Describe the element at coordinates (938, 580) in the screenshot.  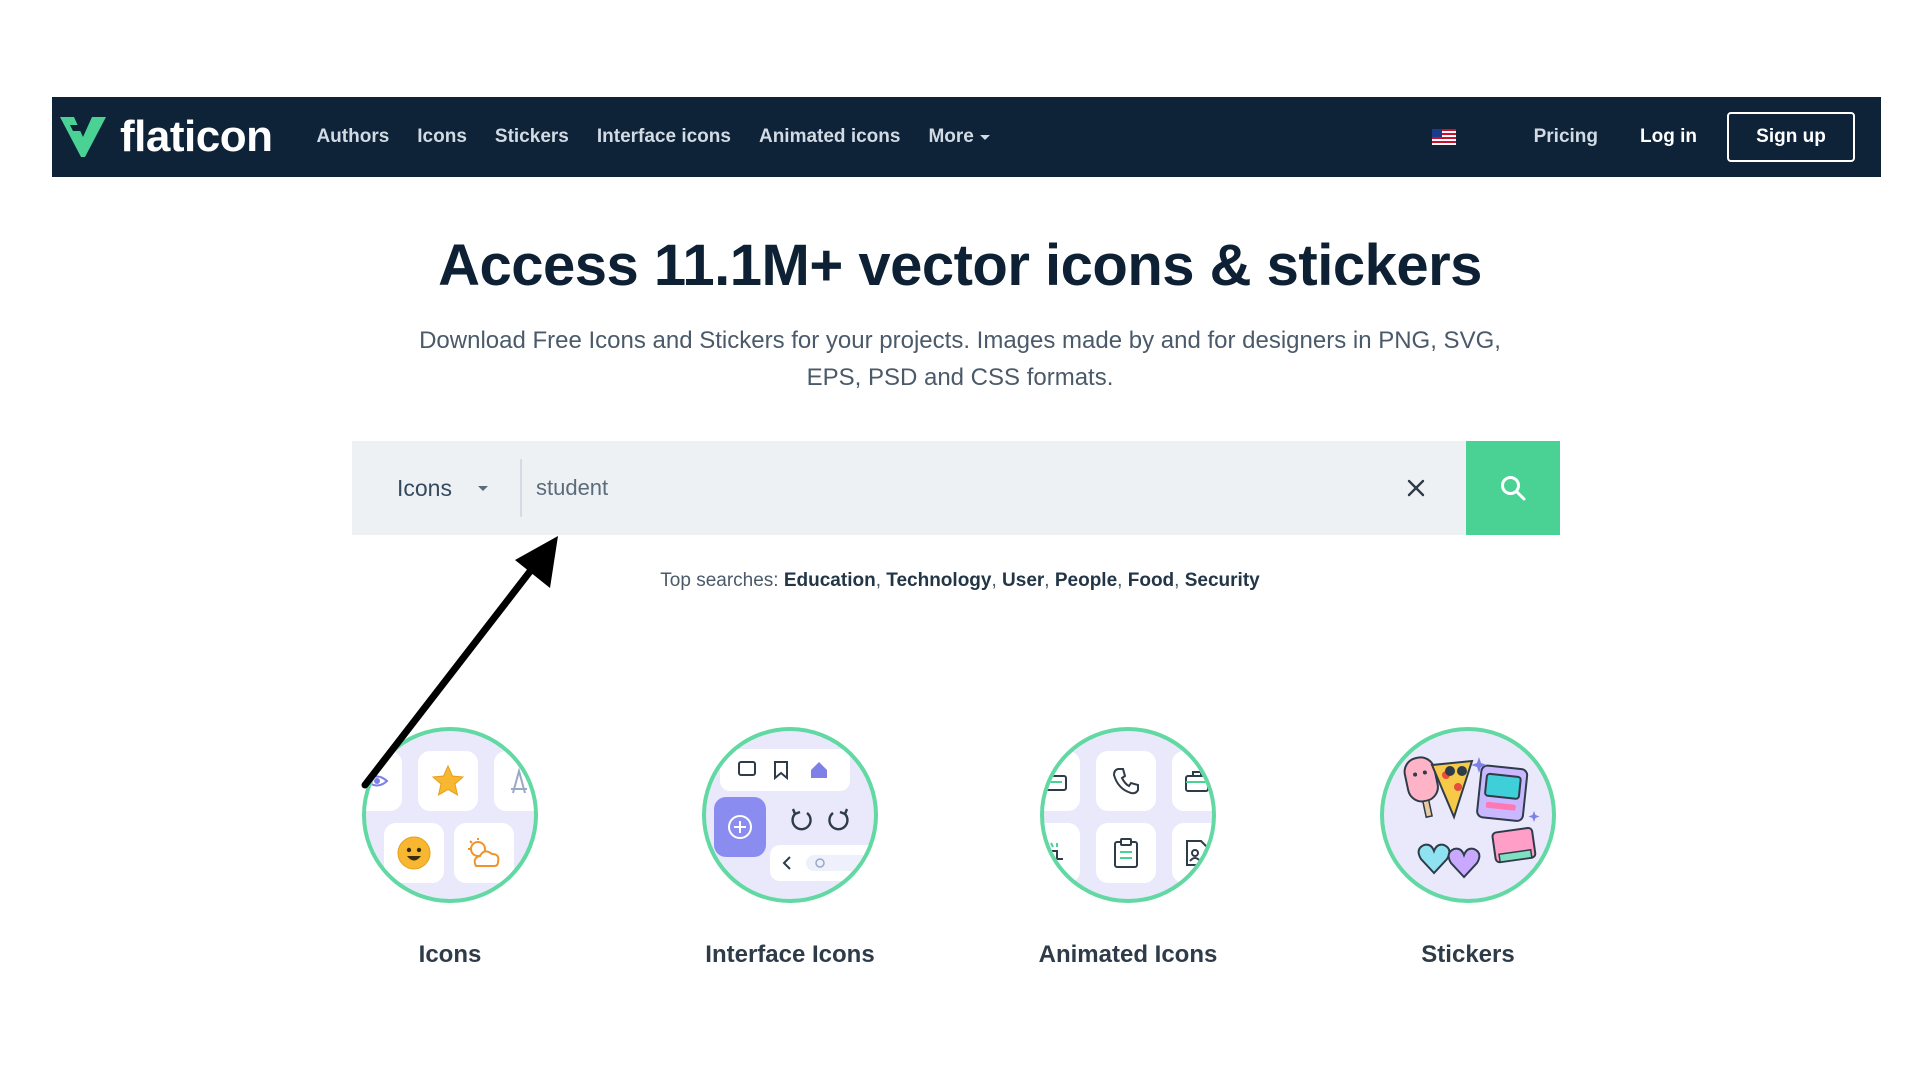
I see `top-search-technology: Technology` at that location.